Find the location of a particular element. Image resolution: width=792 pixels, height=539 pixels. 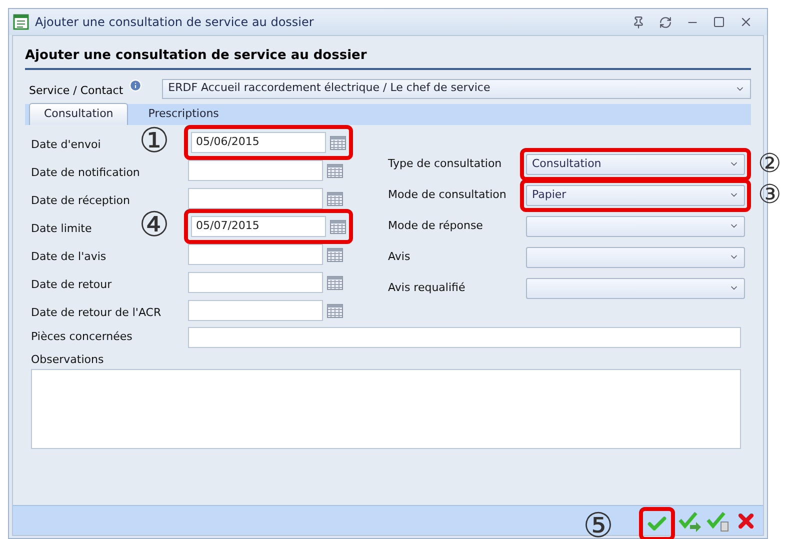

pieces-field is located at coordinates (464, 337).